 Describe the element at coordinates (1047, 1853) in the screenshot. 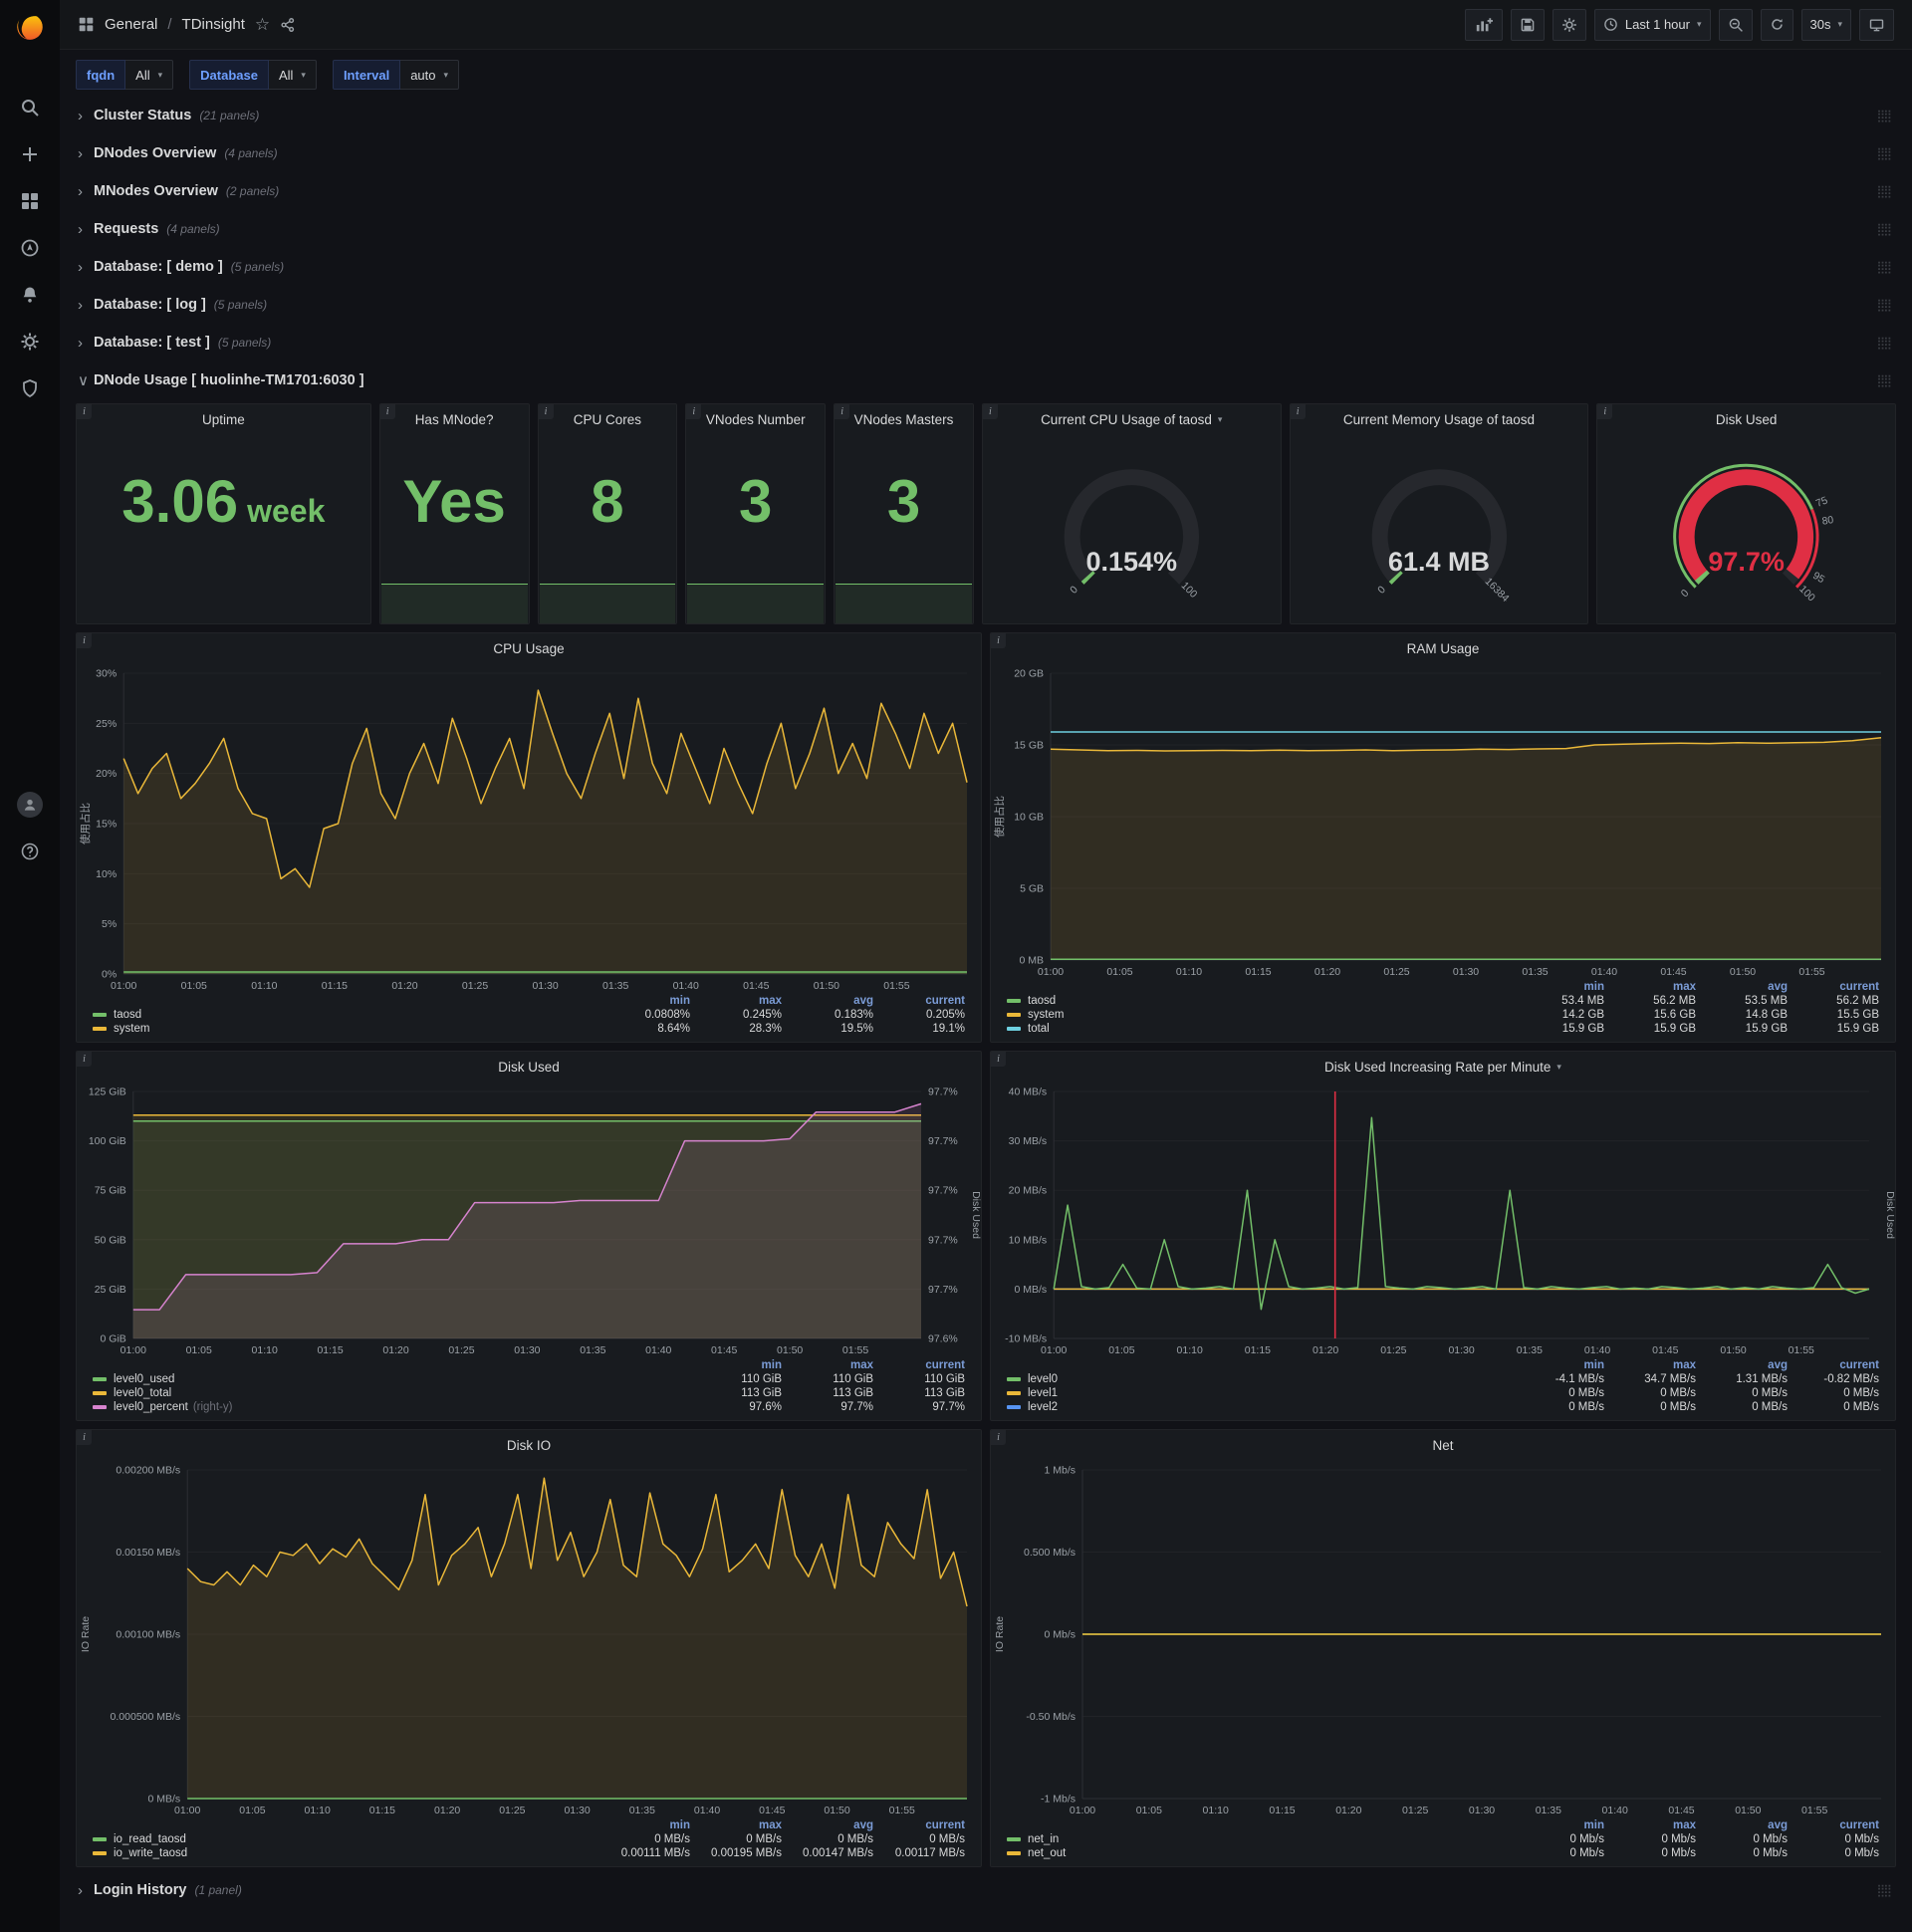

I see `legend-series-name: net_out` at that location.